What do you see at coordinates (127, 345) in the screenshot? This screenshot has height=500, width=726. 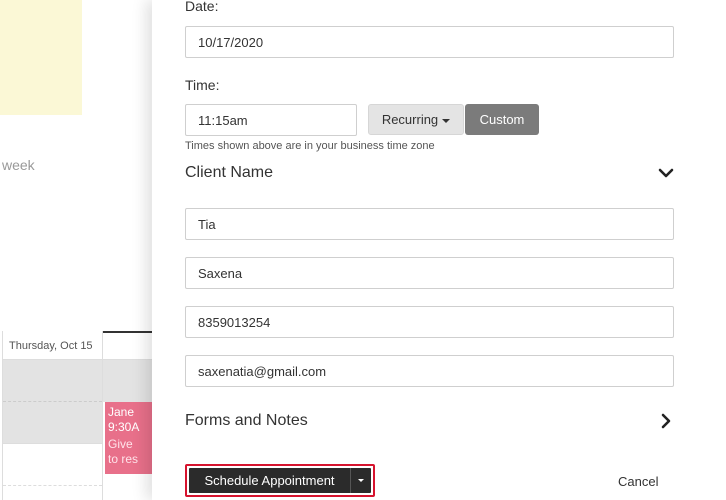 I see `calendar-day-header` at bounding box center [127, 345].